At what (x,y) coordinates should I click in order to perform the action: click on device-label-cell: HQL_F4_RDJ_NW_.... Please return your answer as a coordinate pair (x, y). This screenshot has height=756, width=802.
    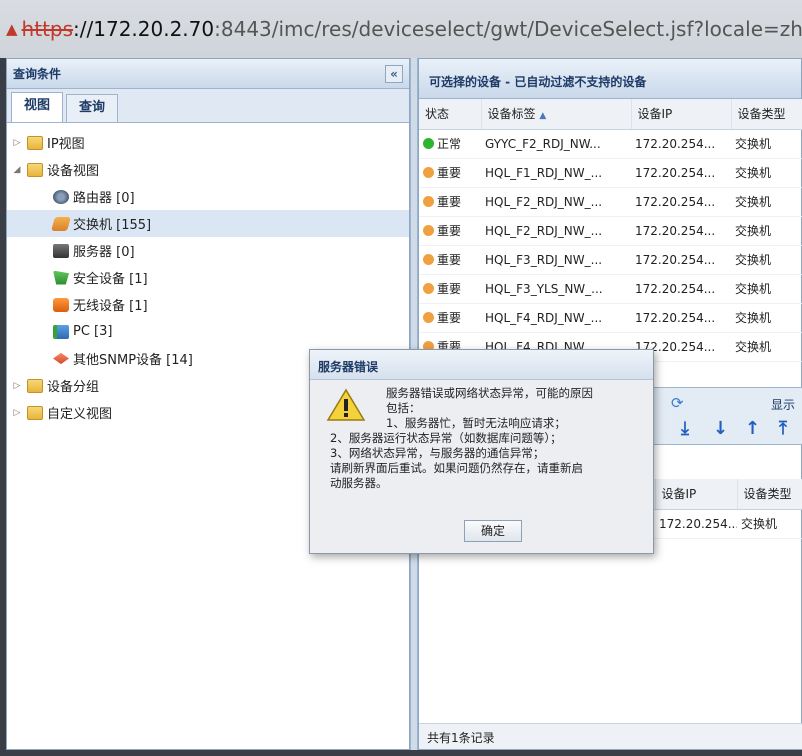
    Looking at the image, I should click on (556, 318).